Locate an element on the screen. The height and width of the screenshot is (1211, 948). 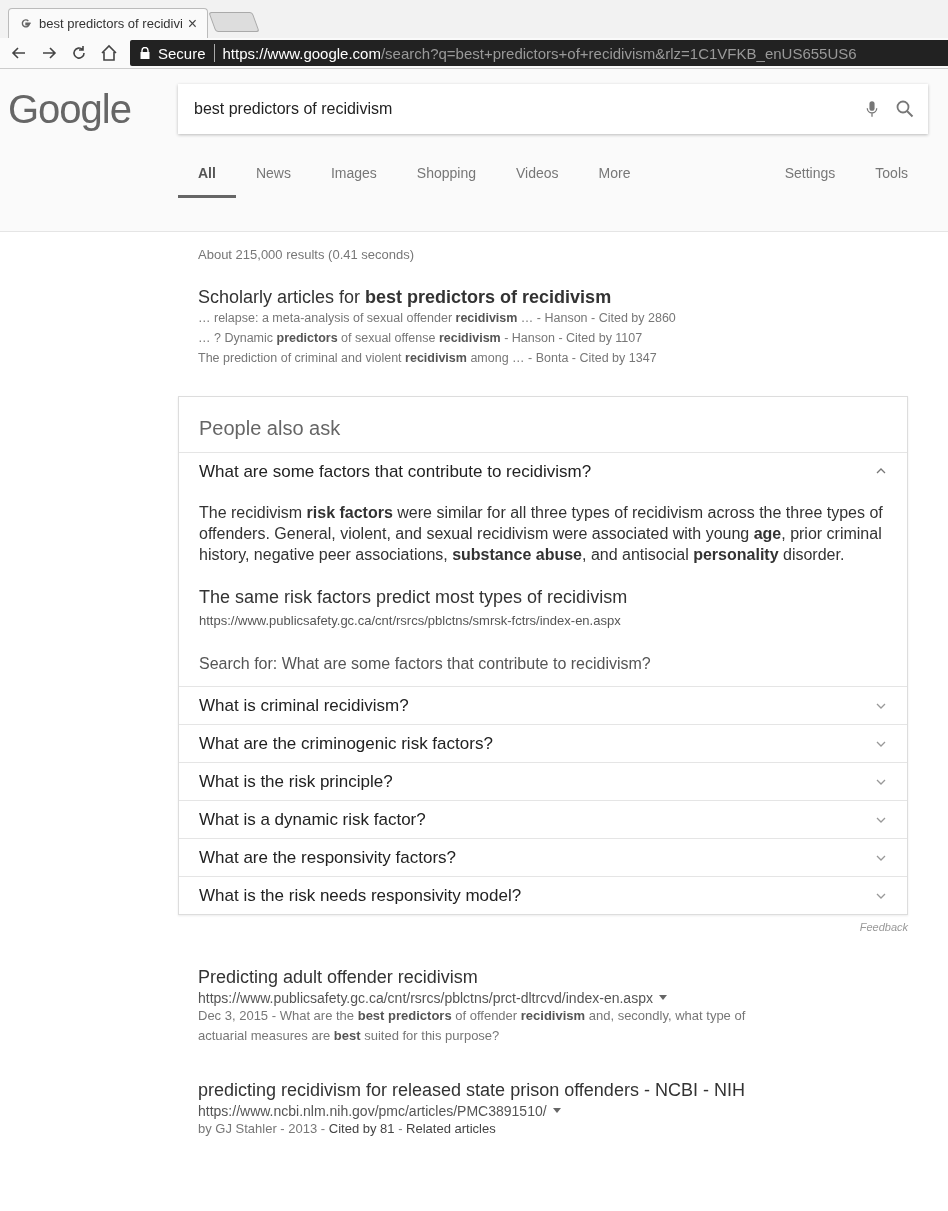
lock-icon is located at coordinates (145, 53).